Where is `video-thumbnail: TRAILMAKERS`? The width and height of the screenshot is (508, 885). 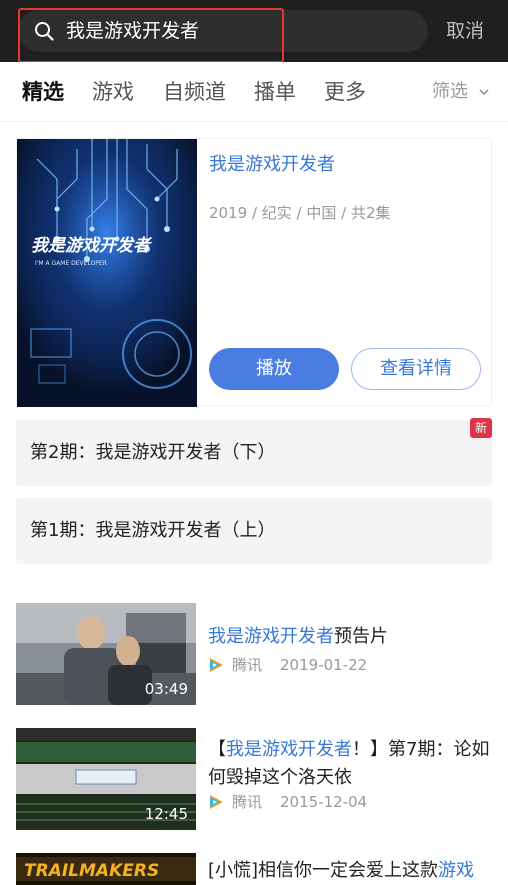 video-thumbnail: TRAILMAKERS is located at coordinates (106, 869).